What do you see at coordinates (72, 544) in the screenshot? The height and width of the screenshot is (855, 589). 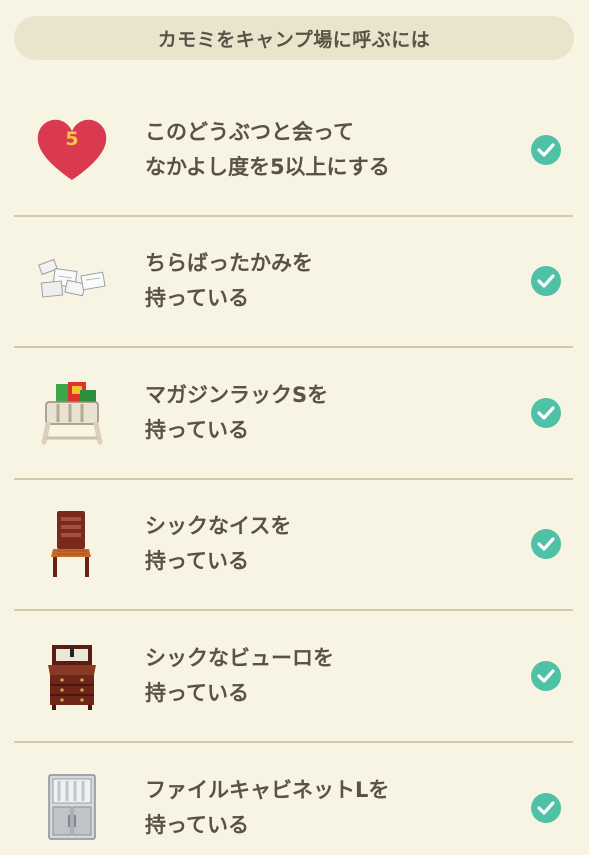 I see `chic-chair-icon` at bounding box center [72, 544].